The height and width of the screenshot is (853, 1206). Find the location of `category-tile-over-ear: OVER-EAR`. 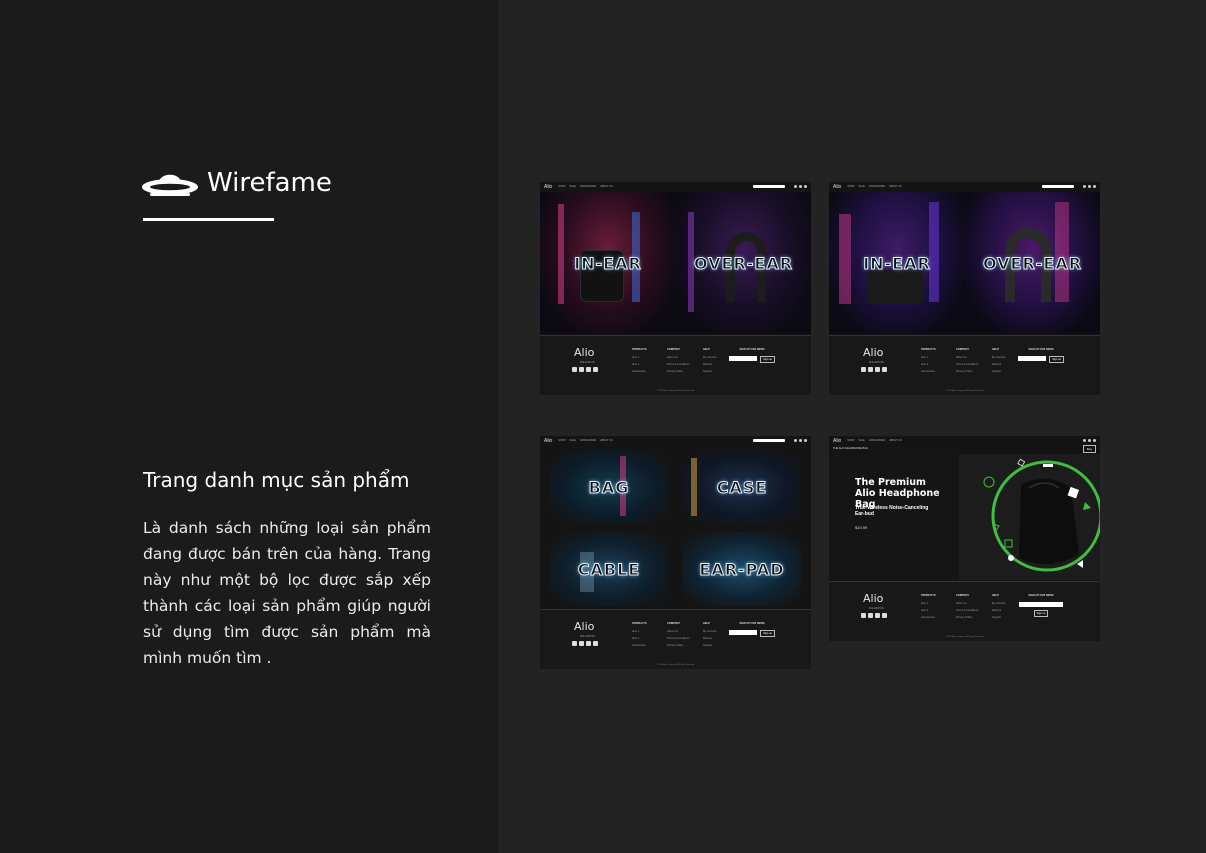

category-tile-over-ear: OVER-EAR is located at coordinates (743, 263).